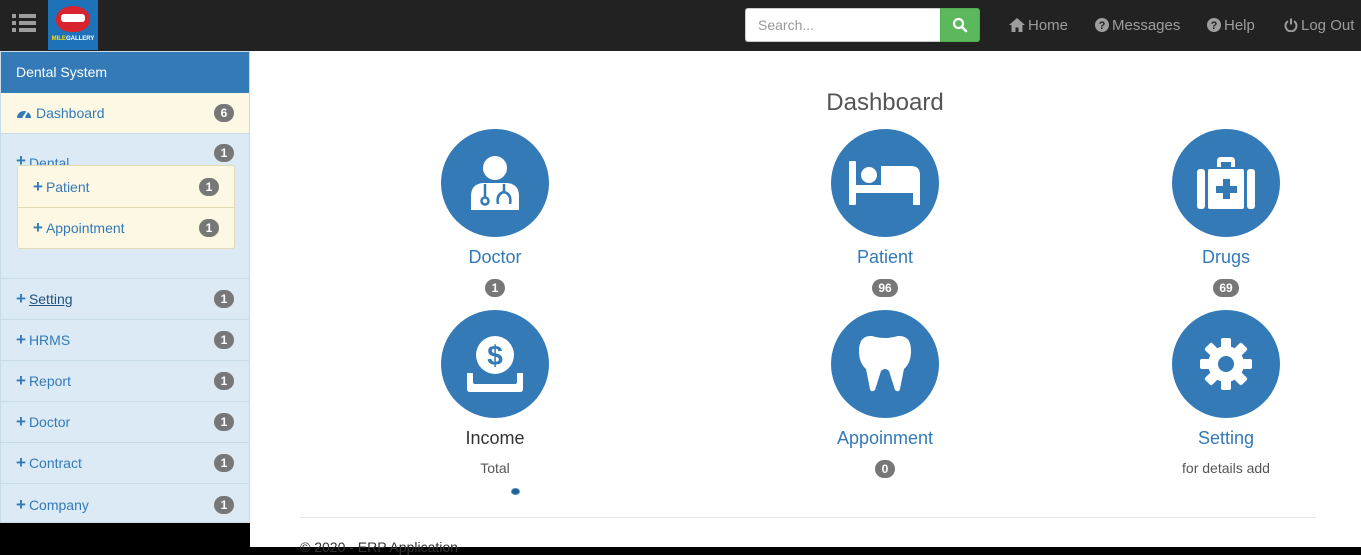 The width and height of the screenshot is (1361, 555). Describe the element at coordinates (1137, 25) in the screenshot. I see `nav-messages-link: ? Messages` at that location.